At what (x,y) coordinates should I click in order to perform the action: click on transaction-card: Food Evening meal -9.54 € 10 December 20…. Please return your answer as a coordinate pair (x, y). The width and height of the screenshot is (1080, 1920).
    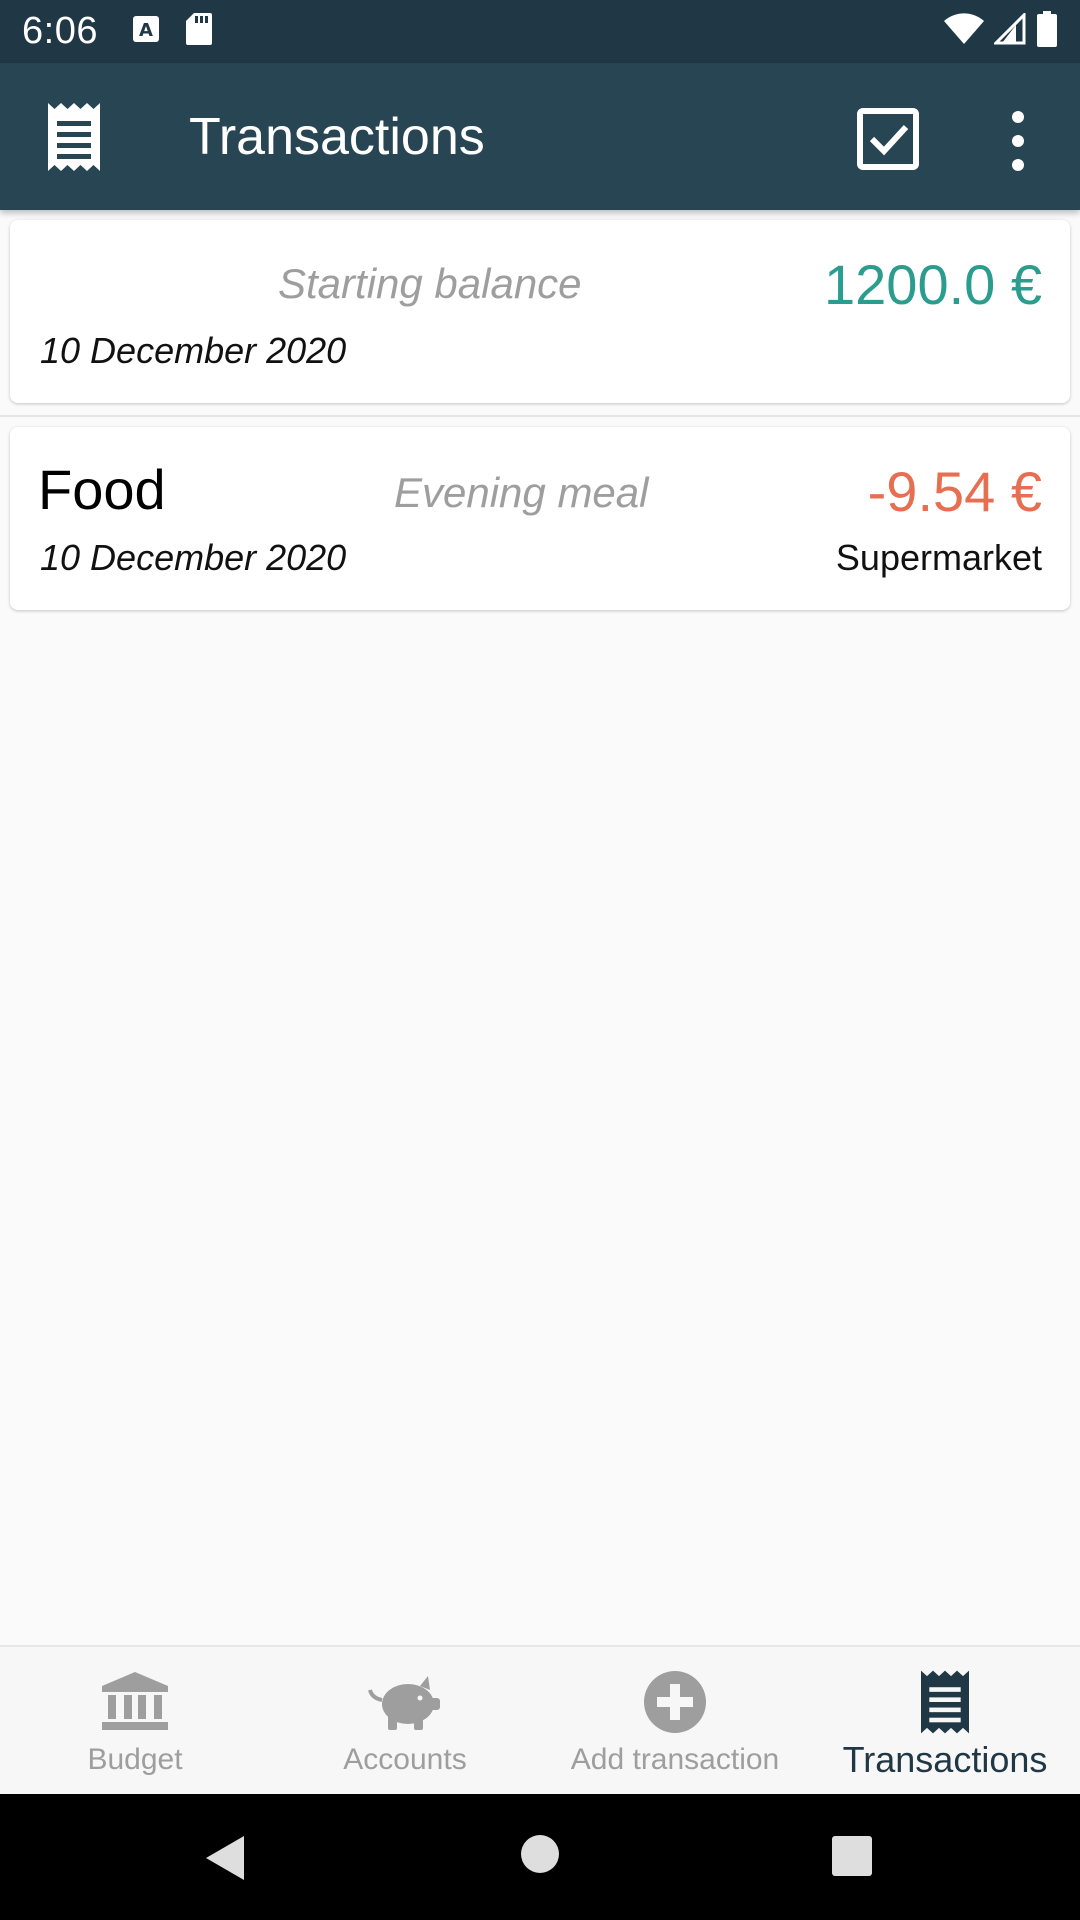
    Looking at the image, I should click on (540, 518).